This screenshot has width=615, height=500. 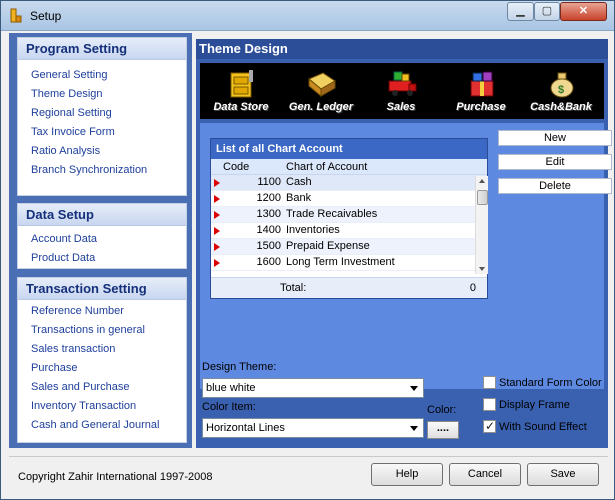 I want to click on file-cabinet-icon, so click(x=241, y=84).